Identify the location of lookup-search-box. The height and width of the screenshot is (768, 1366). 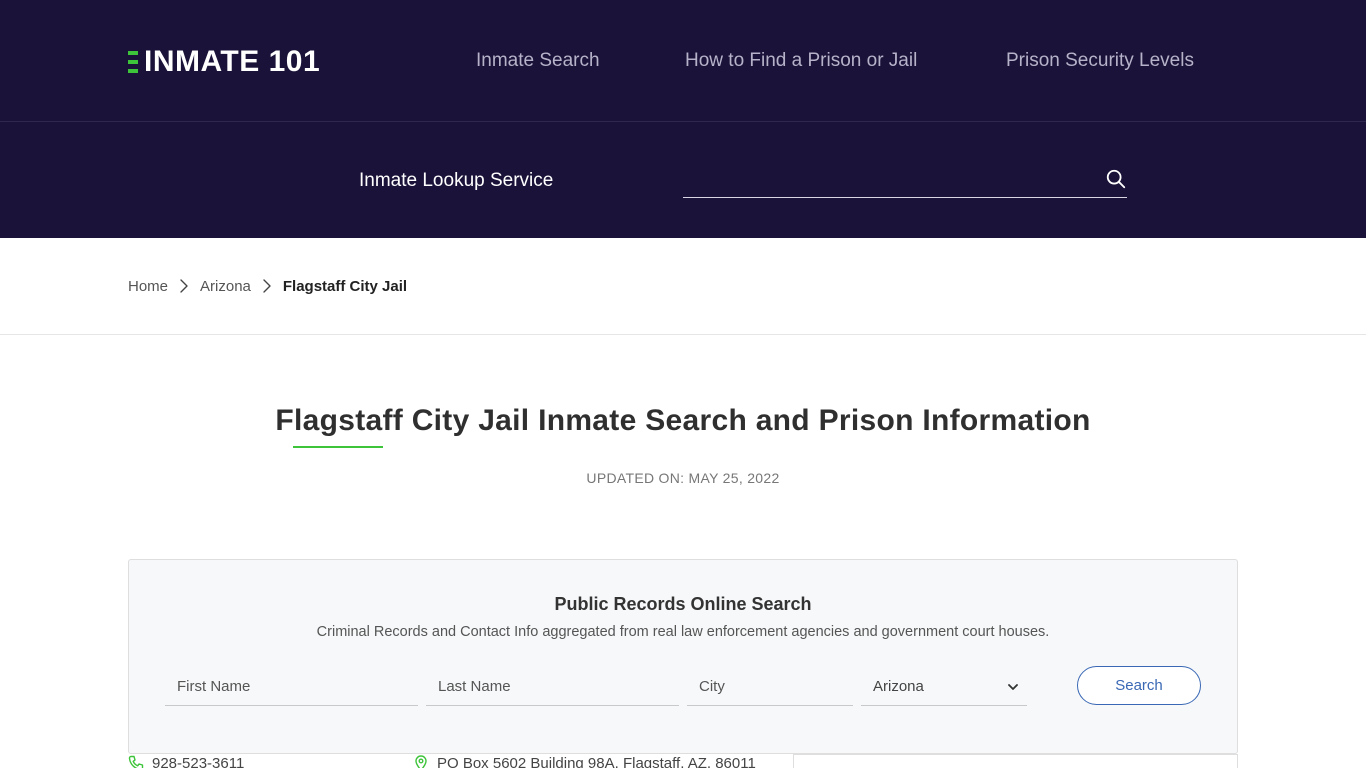
(905, 180).